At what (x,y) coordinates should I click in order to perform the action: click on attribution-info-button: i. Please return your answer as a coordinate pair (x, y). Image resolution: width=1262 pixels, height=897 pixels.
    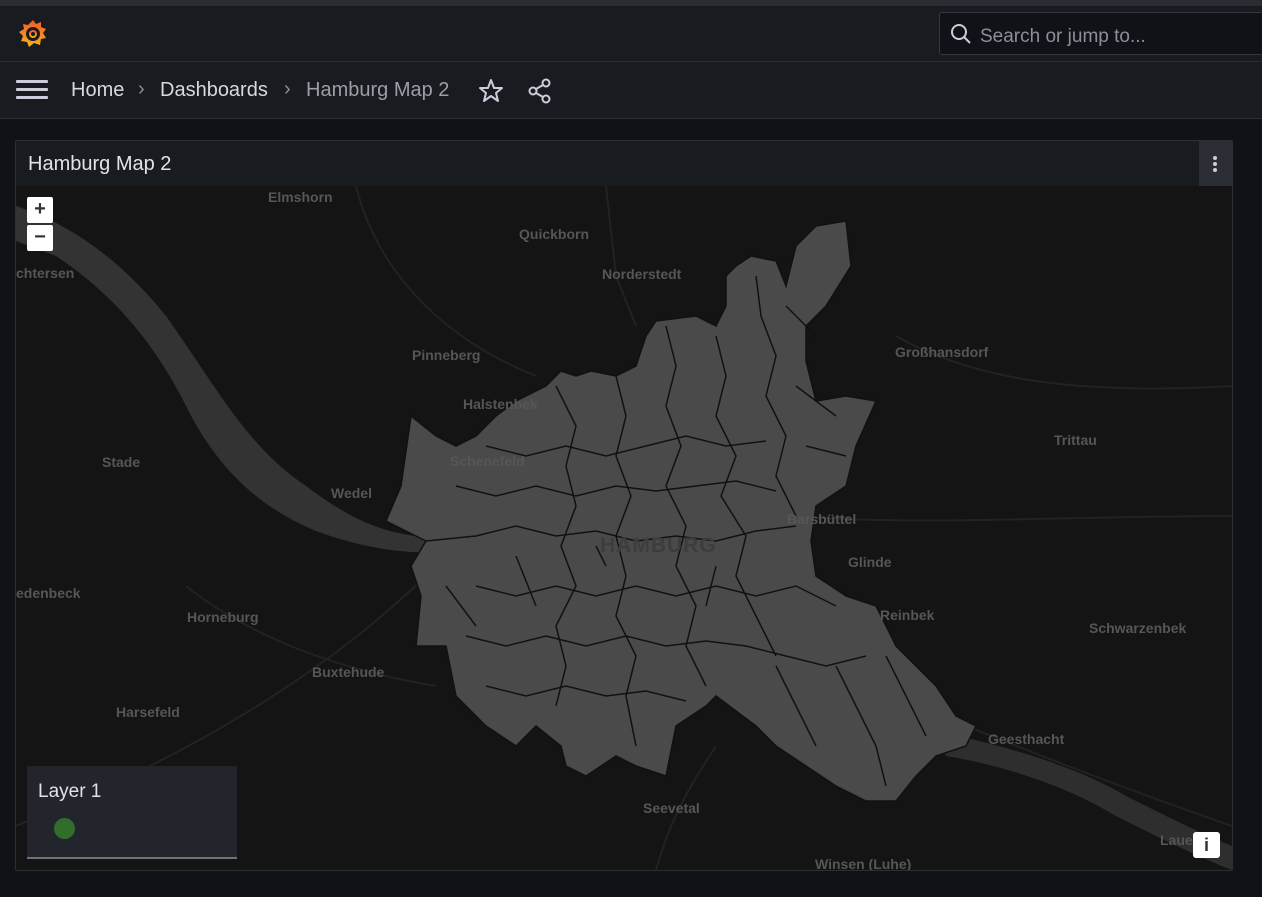
    Looking at the image, I should click on (1206, 845).